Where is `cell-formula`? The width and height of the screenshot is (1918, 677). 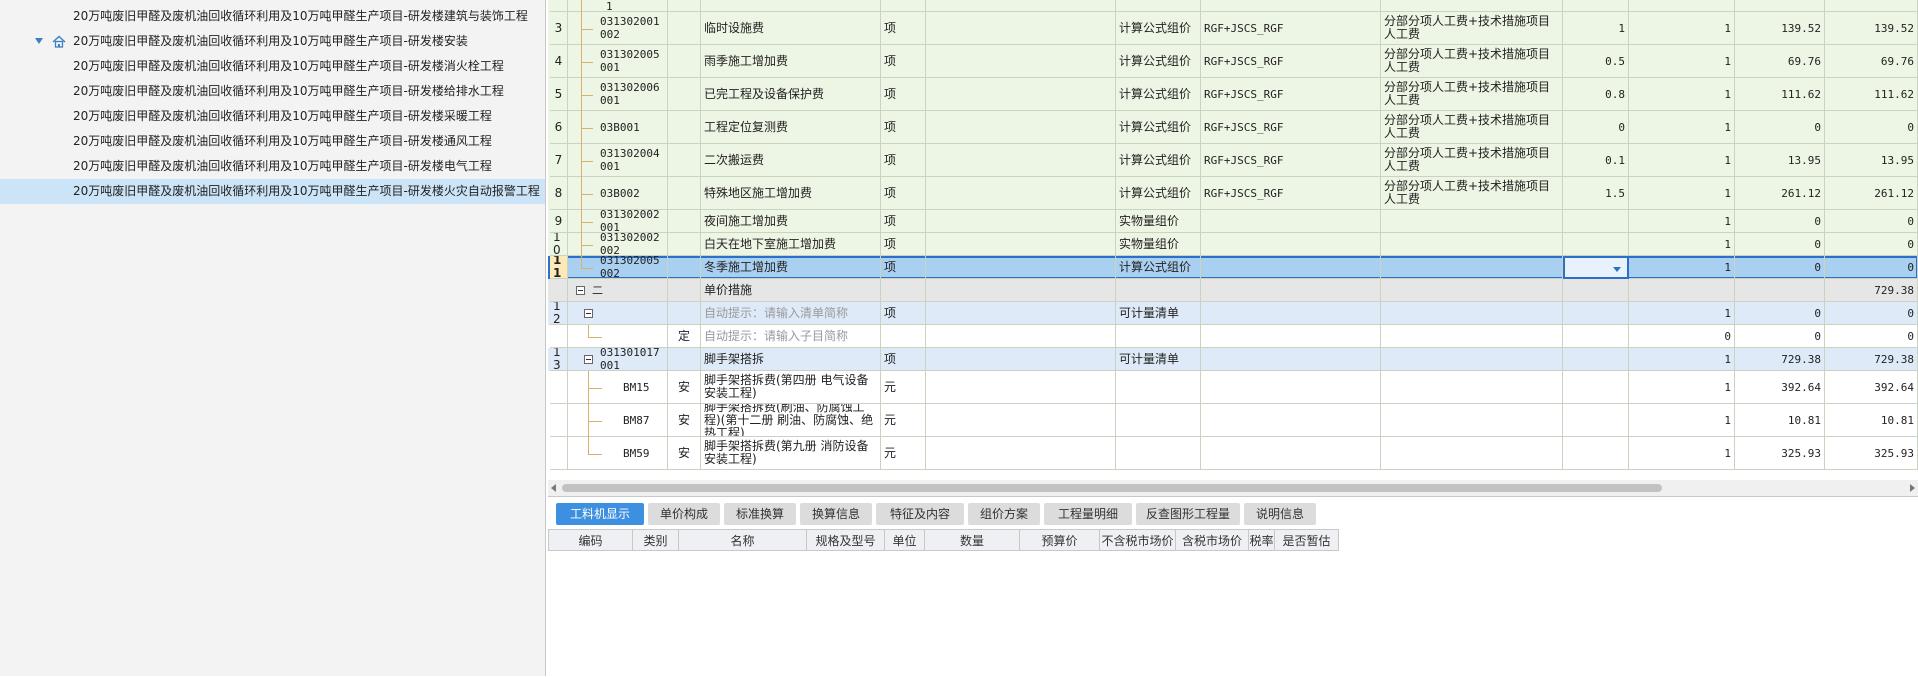 cell-formula is located at coordinates (1291, 221).